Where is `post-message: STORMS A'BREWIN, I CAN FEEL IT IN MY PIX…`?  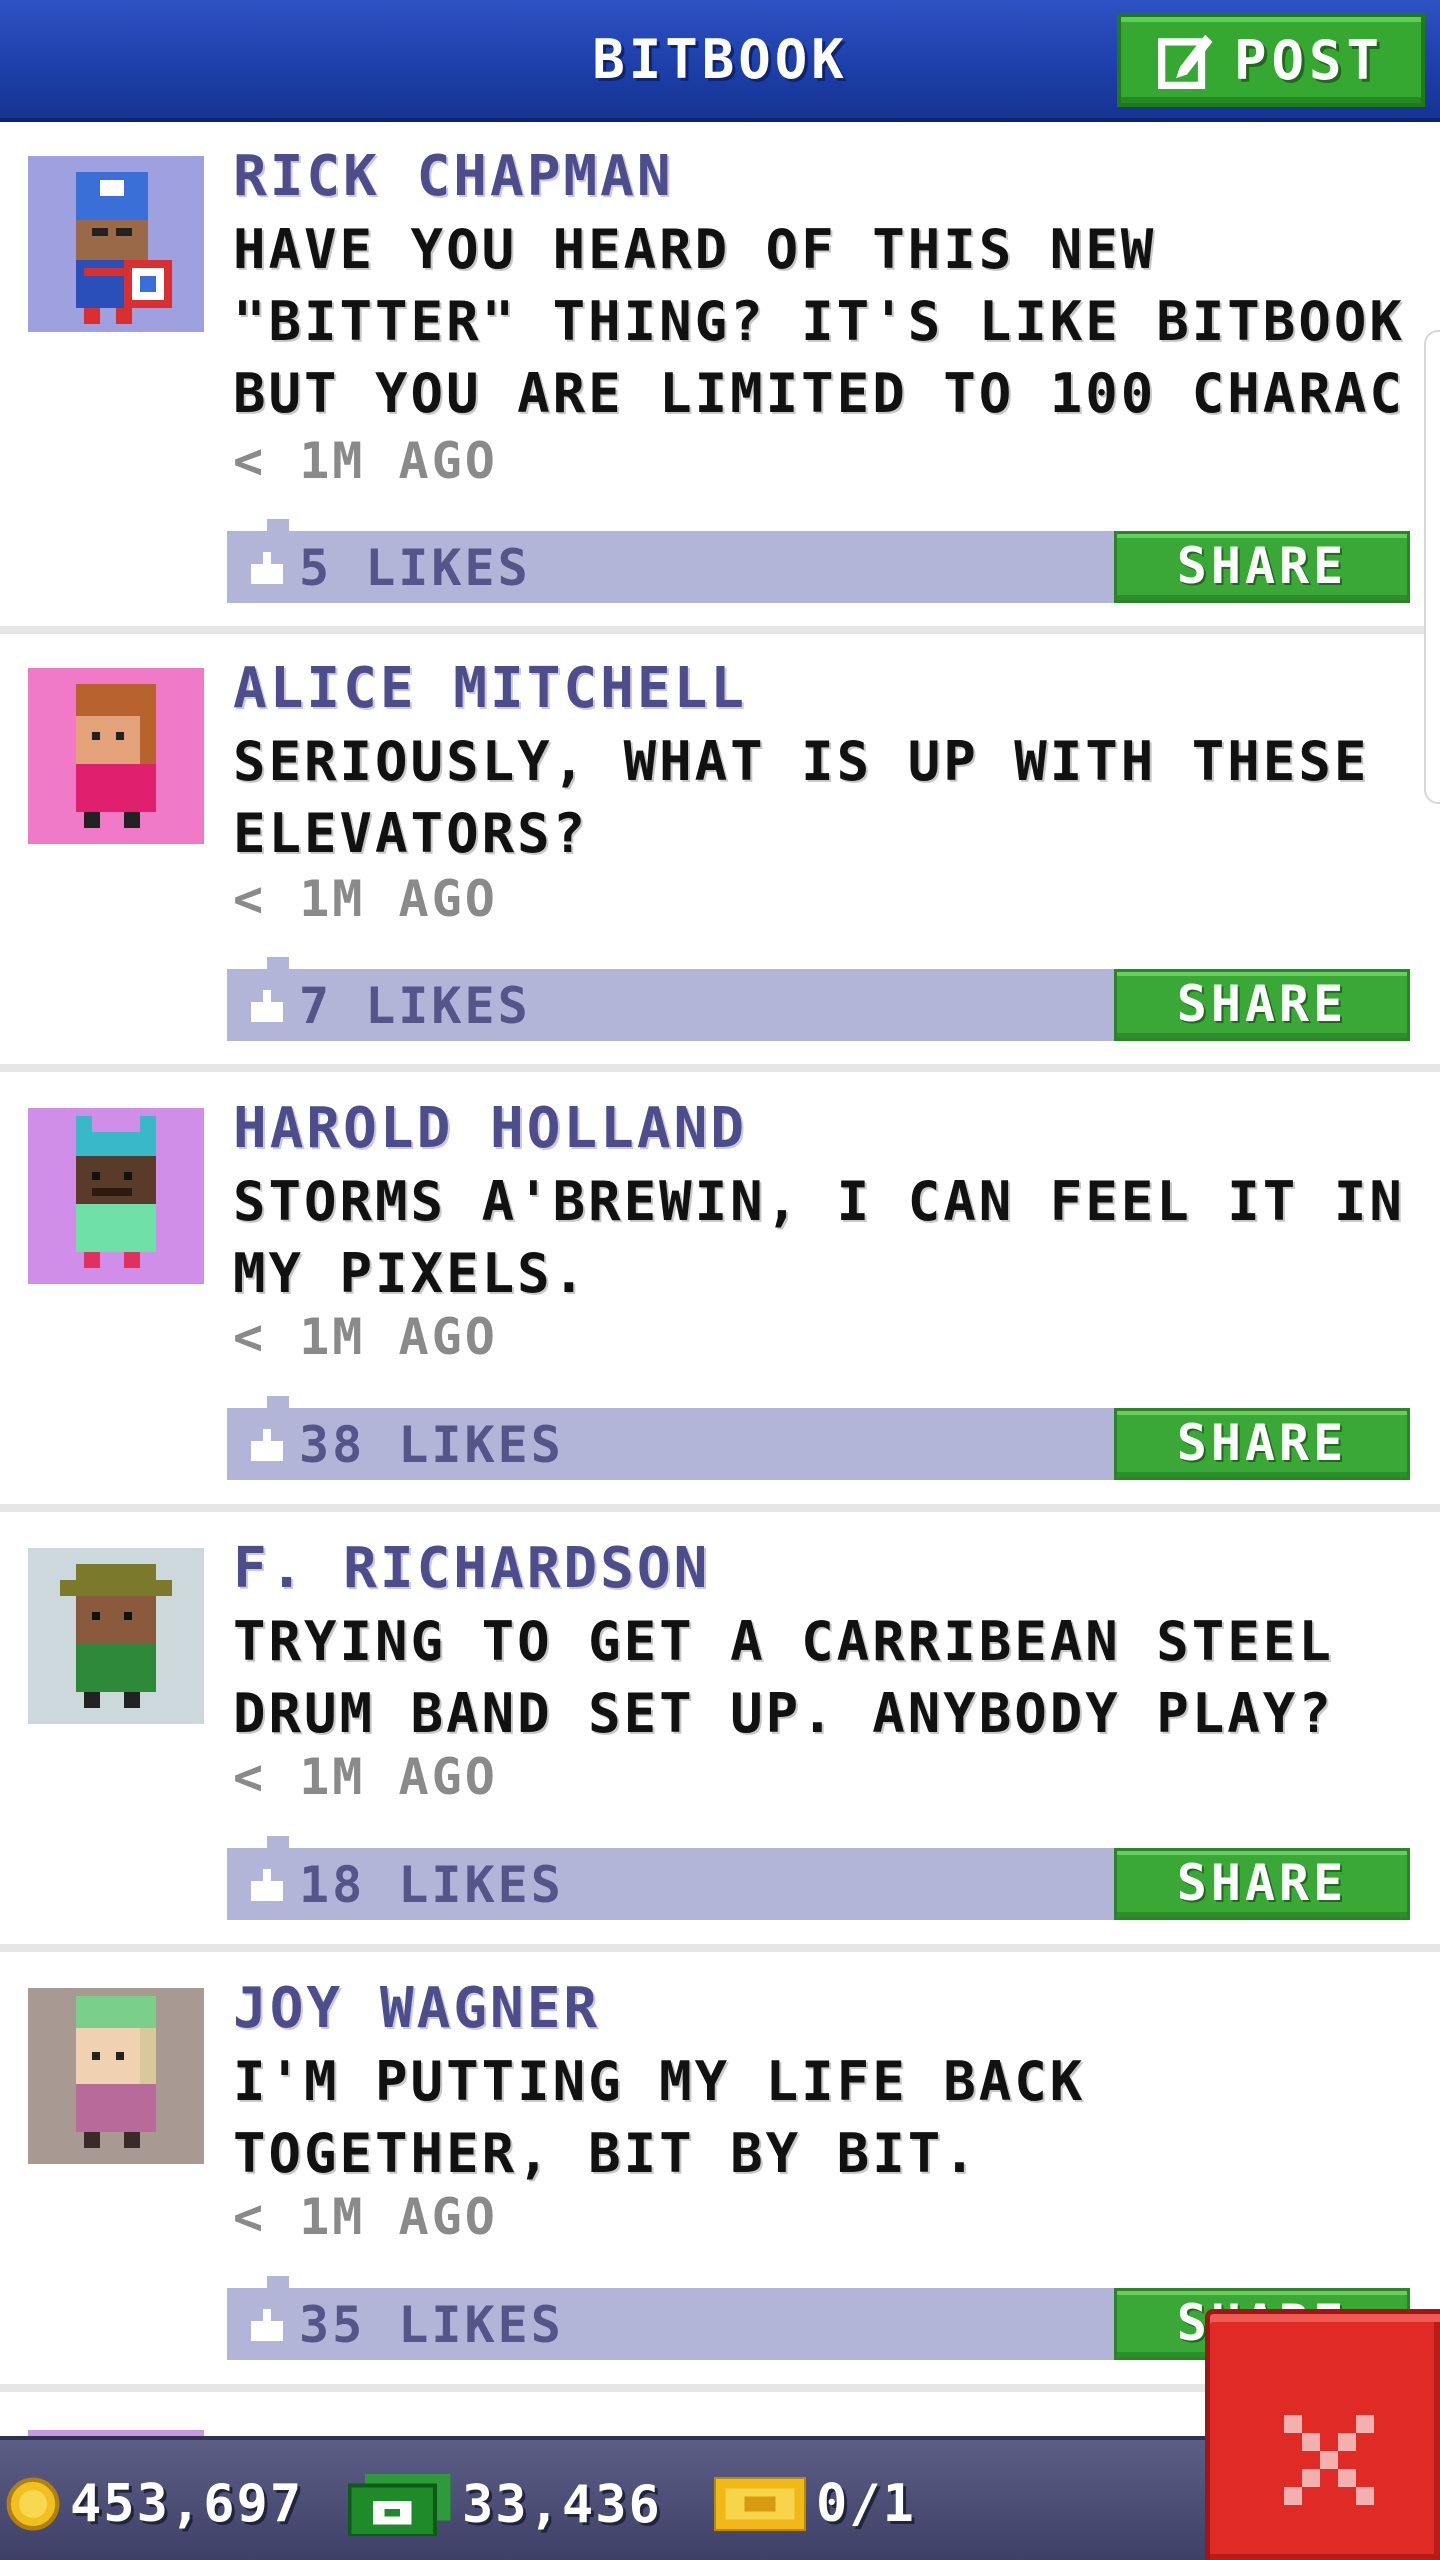 post-message: STORMS A'BREWIN, I CAN FEEL IT IN MY PIX… is located at coordinates (819, 1237).